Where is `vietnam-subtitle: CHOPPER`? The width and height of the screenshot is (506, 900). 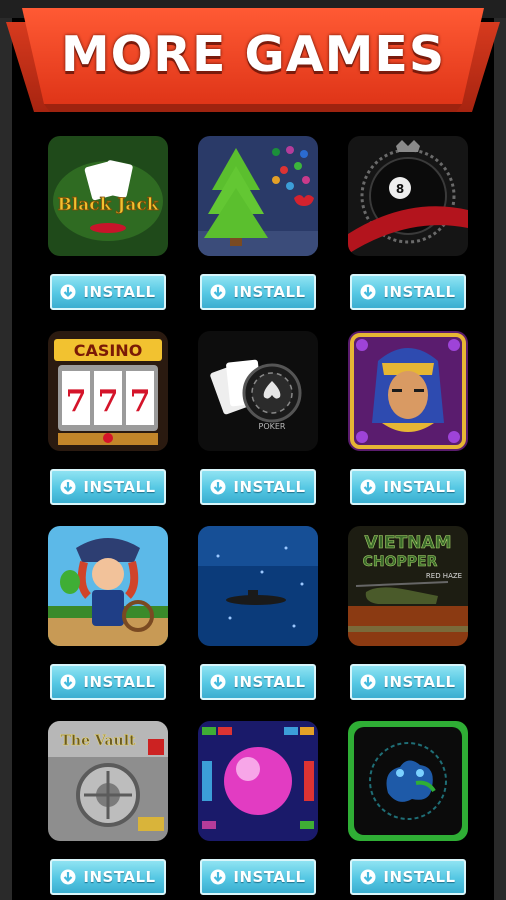
vietnam-subtitle: CHOPPER is located at coordinates (400, 562).